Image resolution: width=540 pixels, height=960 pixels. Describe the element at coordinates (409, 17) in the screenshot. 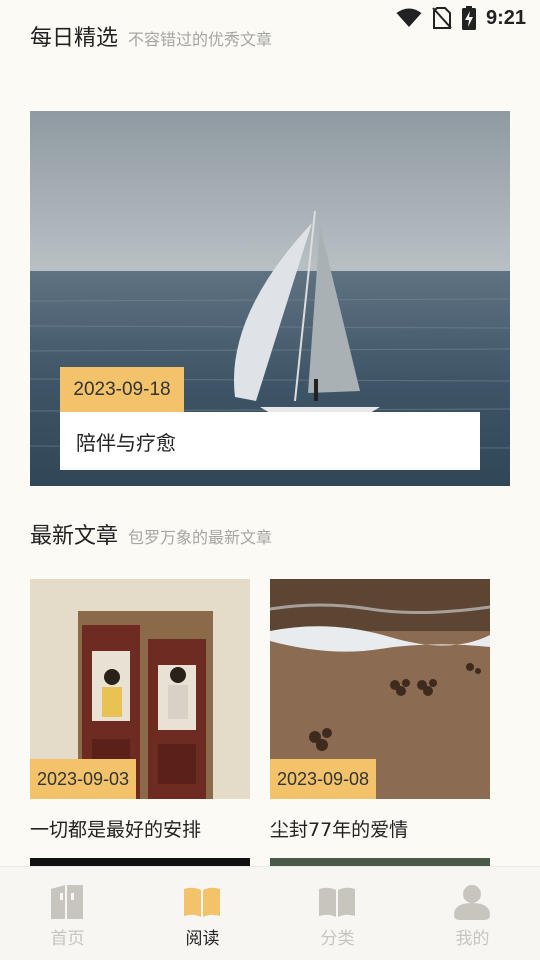

I see `wifi-icon` at that location.